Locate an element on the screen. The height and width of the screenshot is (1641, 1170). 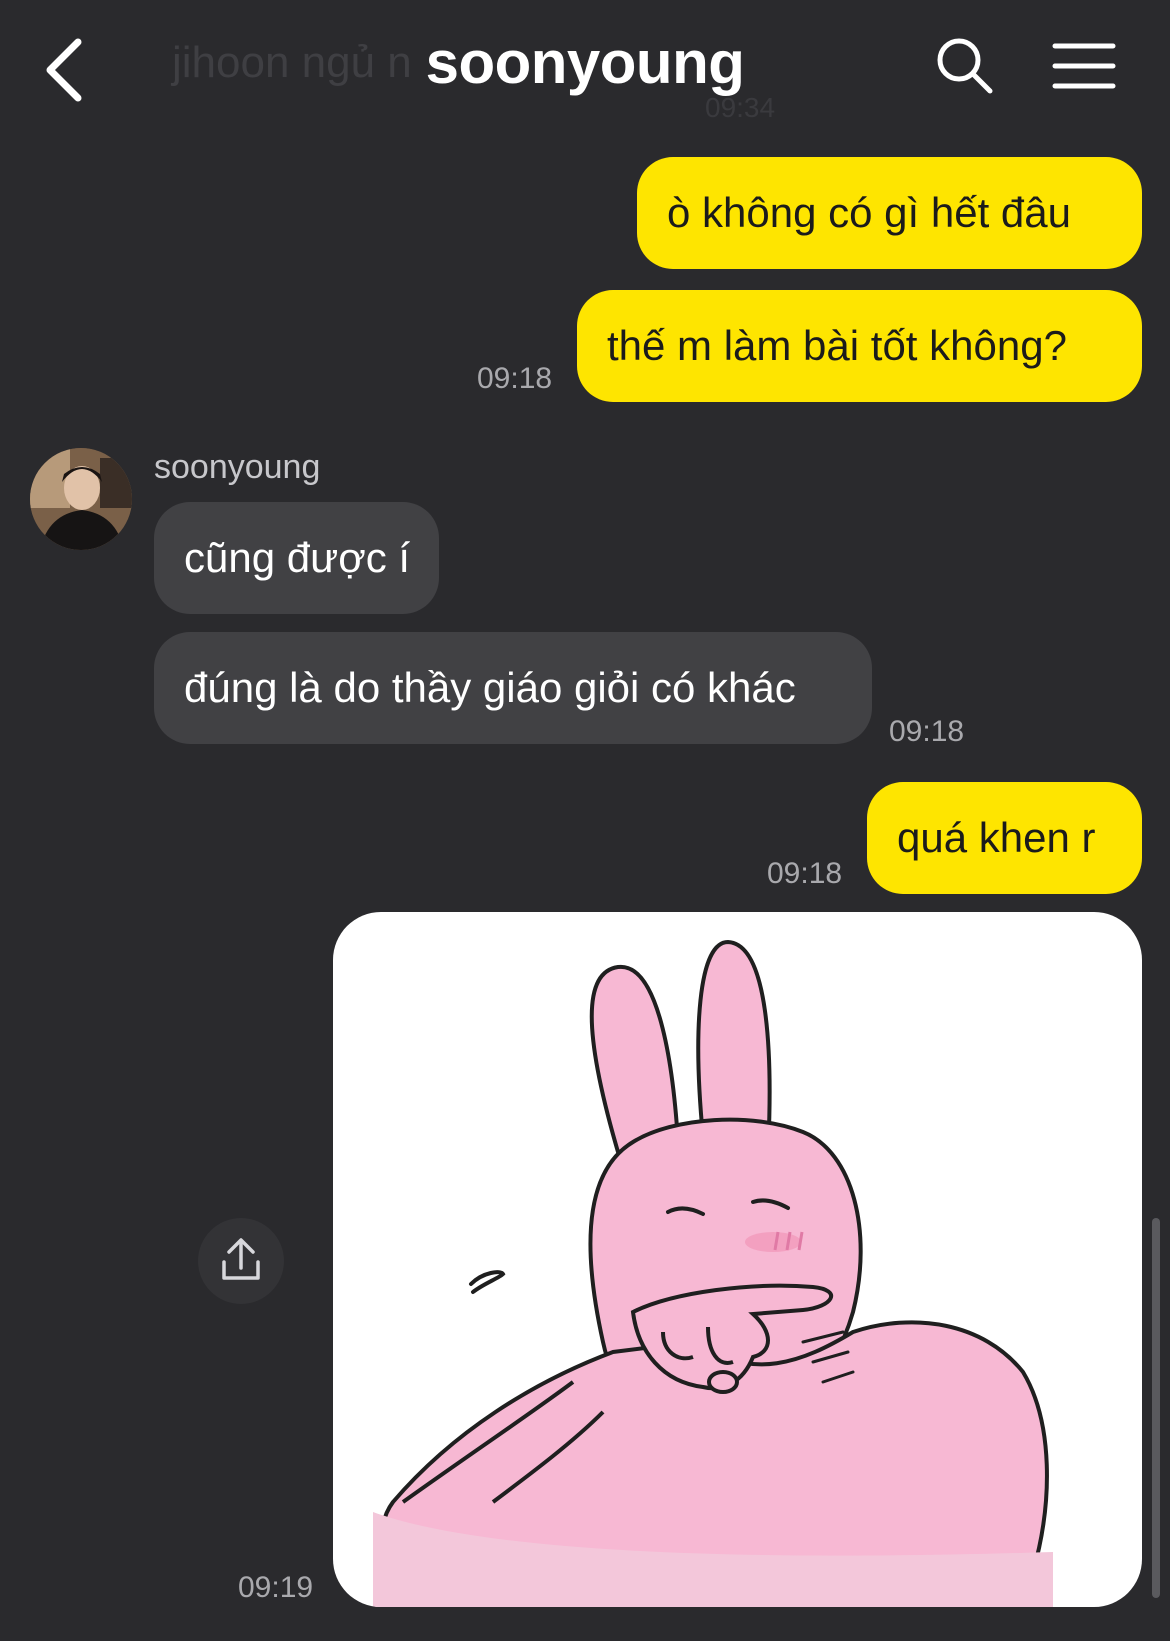
message-bubble-sent: thế m làm bài tốt không? is located at coordinates (859, 346).